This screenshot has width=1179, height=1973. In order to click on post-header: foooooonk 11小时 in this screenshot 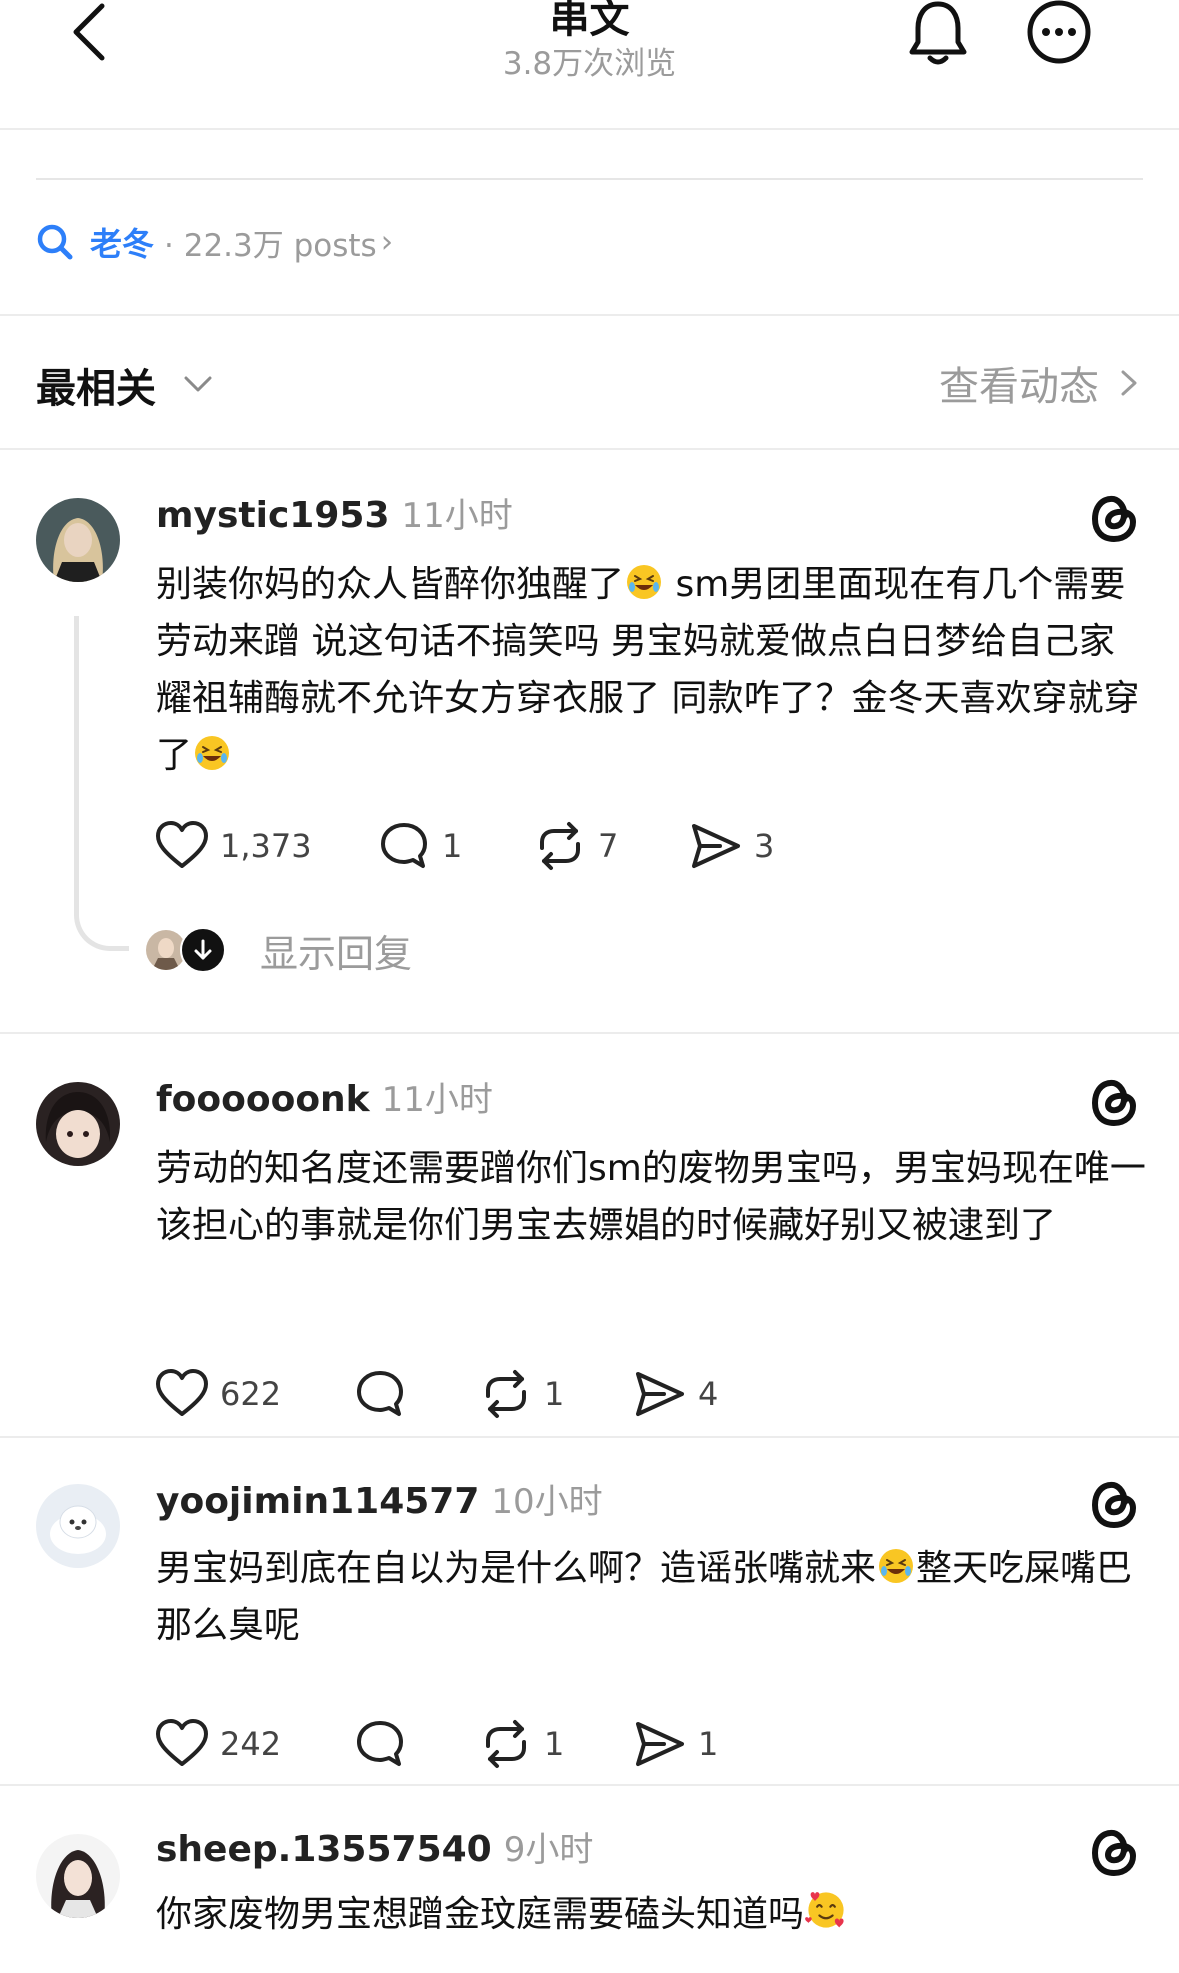, I will do `click(324, 1096)`.